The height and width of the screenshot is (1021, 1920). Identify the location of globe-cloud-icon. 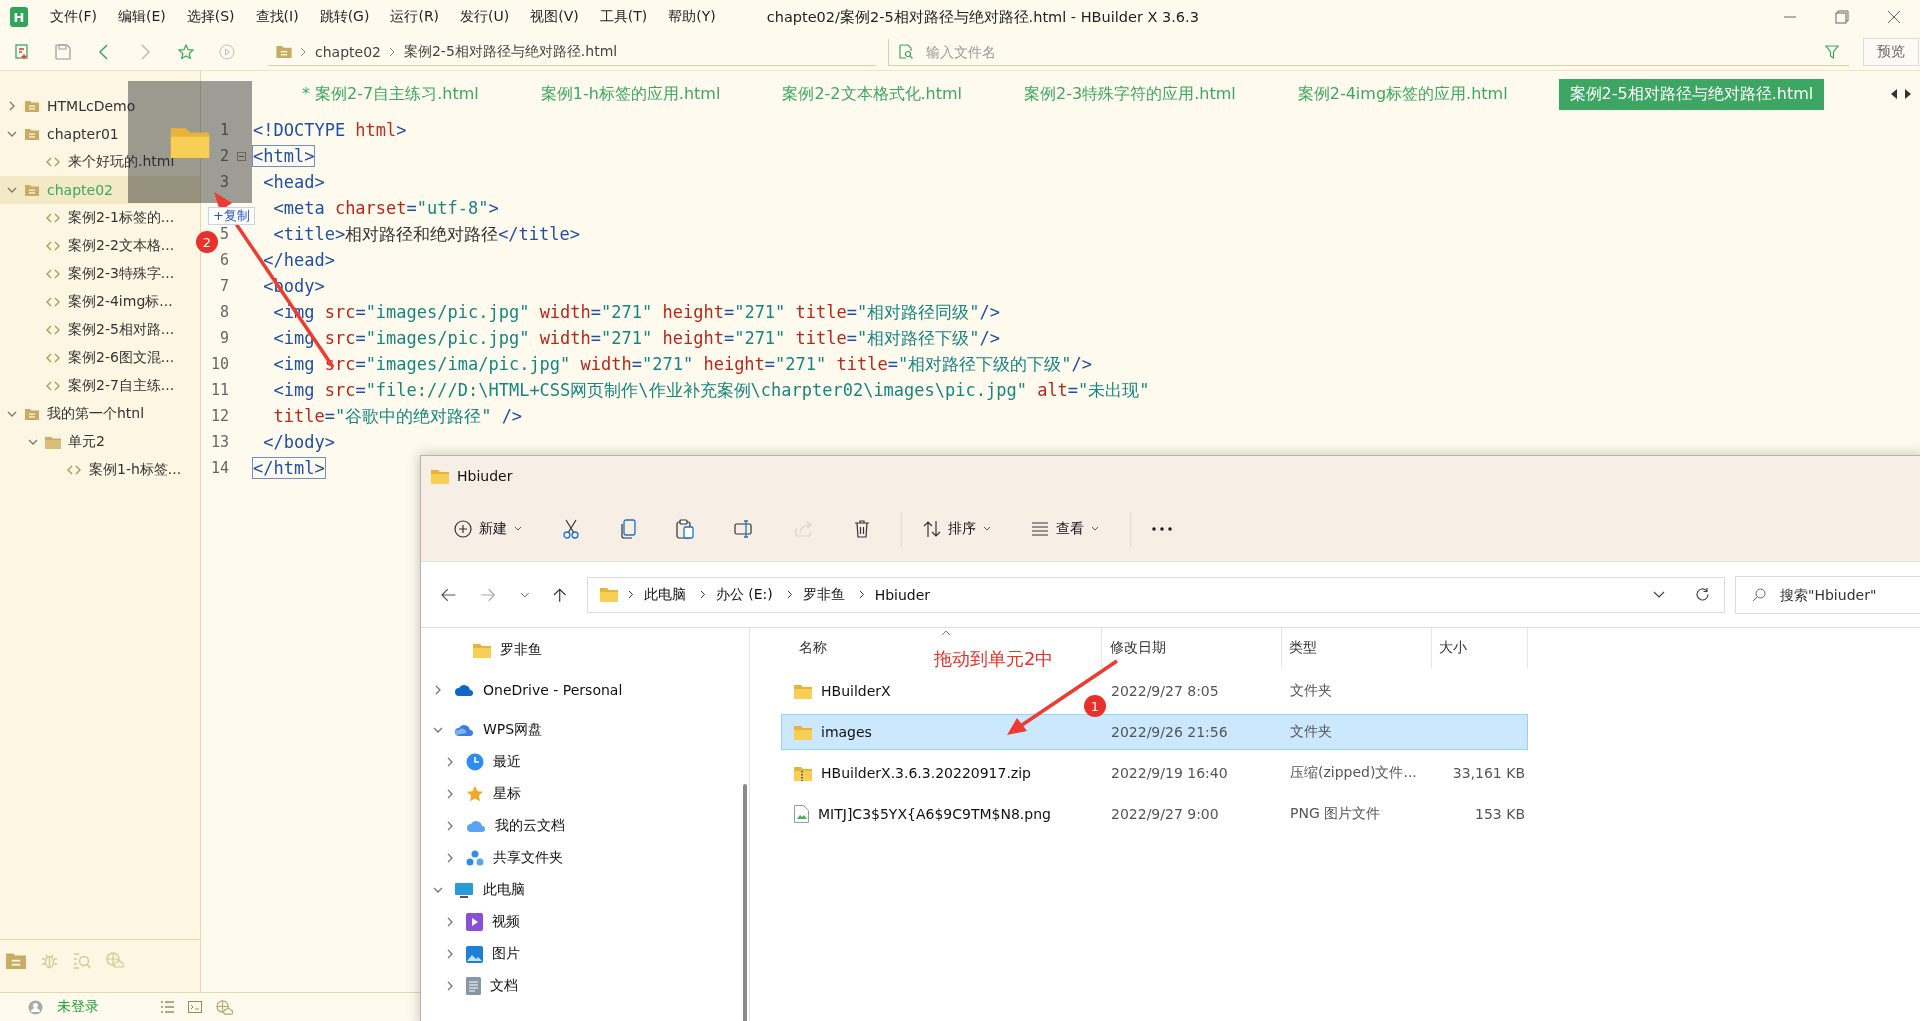
(224, 1007).